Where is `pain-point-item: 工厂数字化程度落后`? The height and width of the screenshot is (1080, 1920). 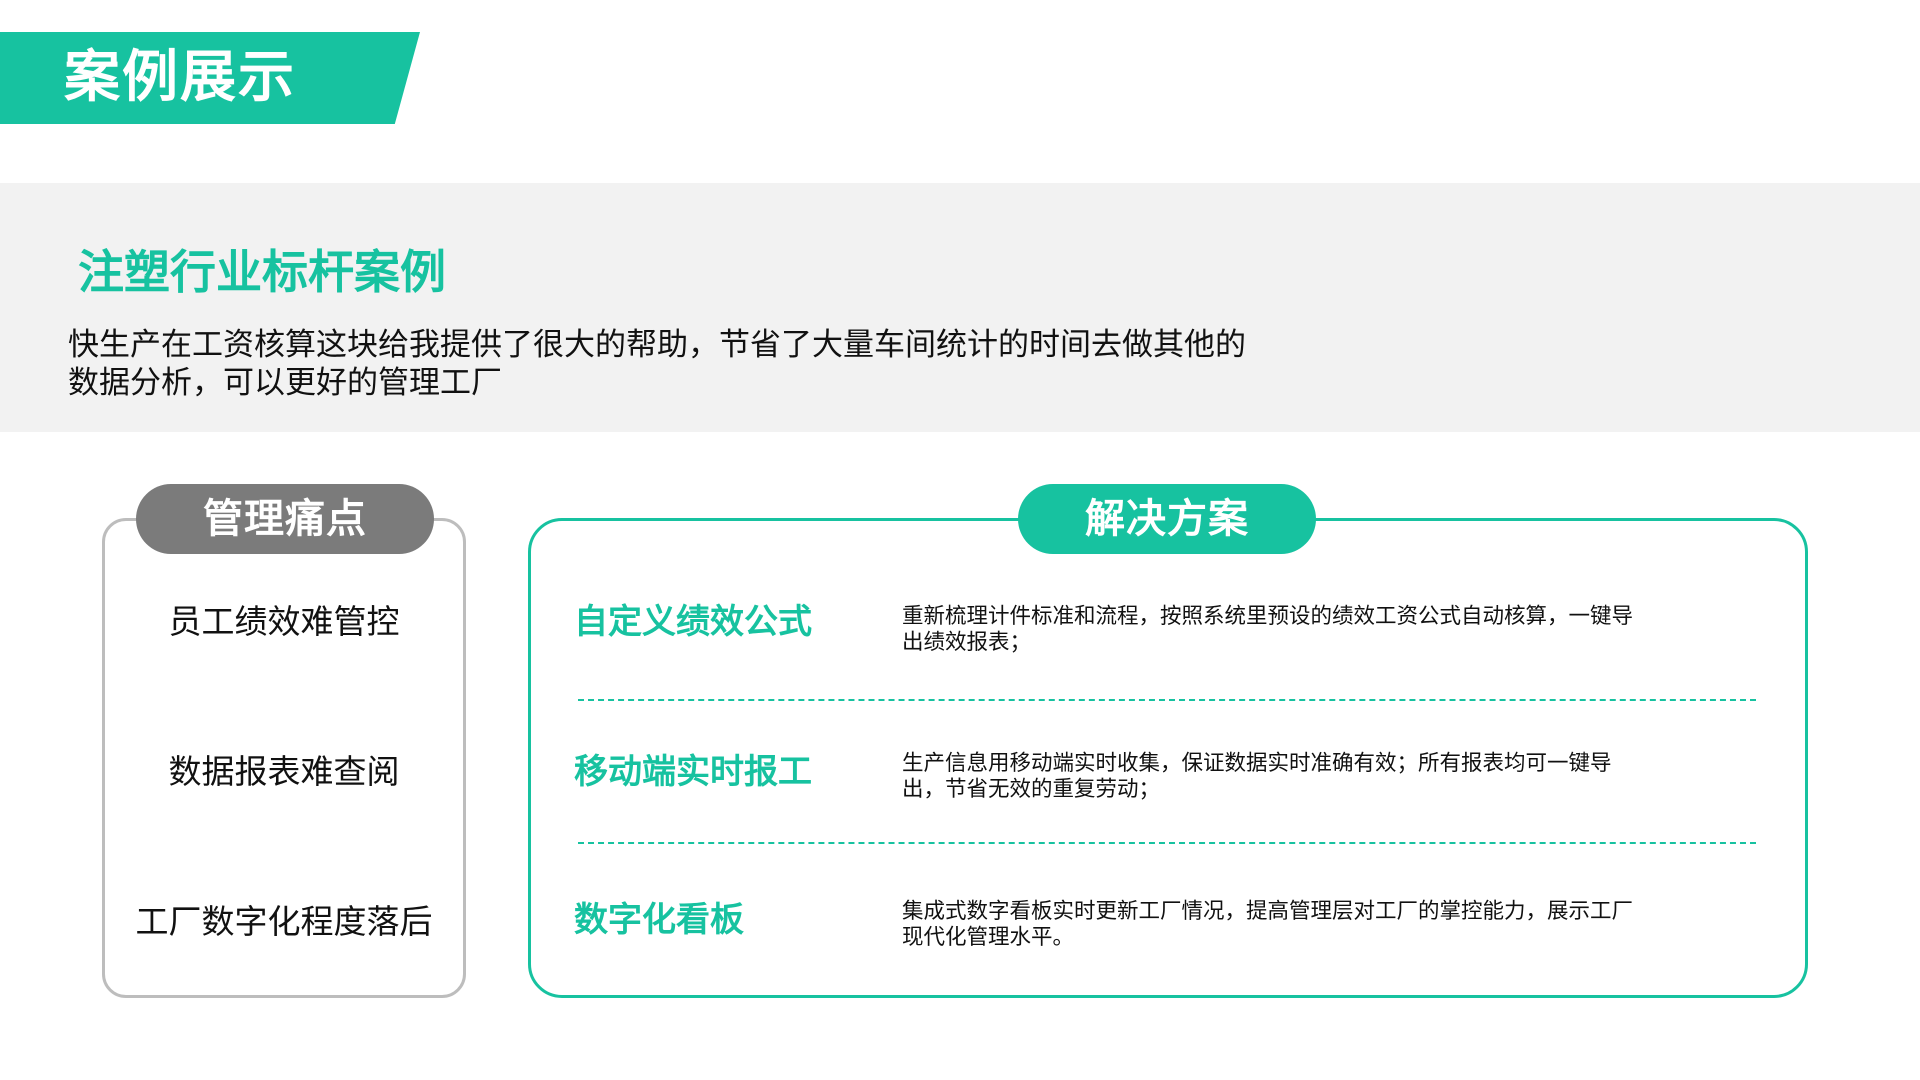
pain-point-item: 工厂数字化程度落后 is located at coordinates (284, 921).